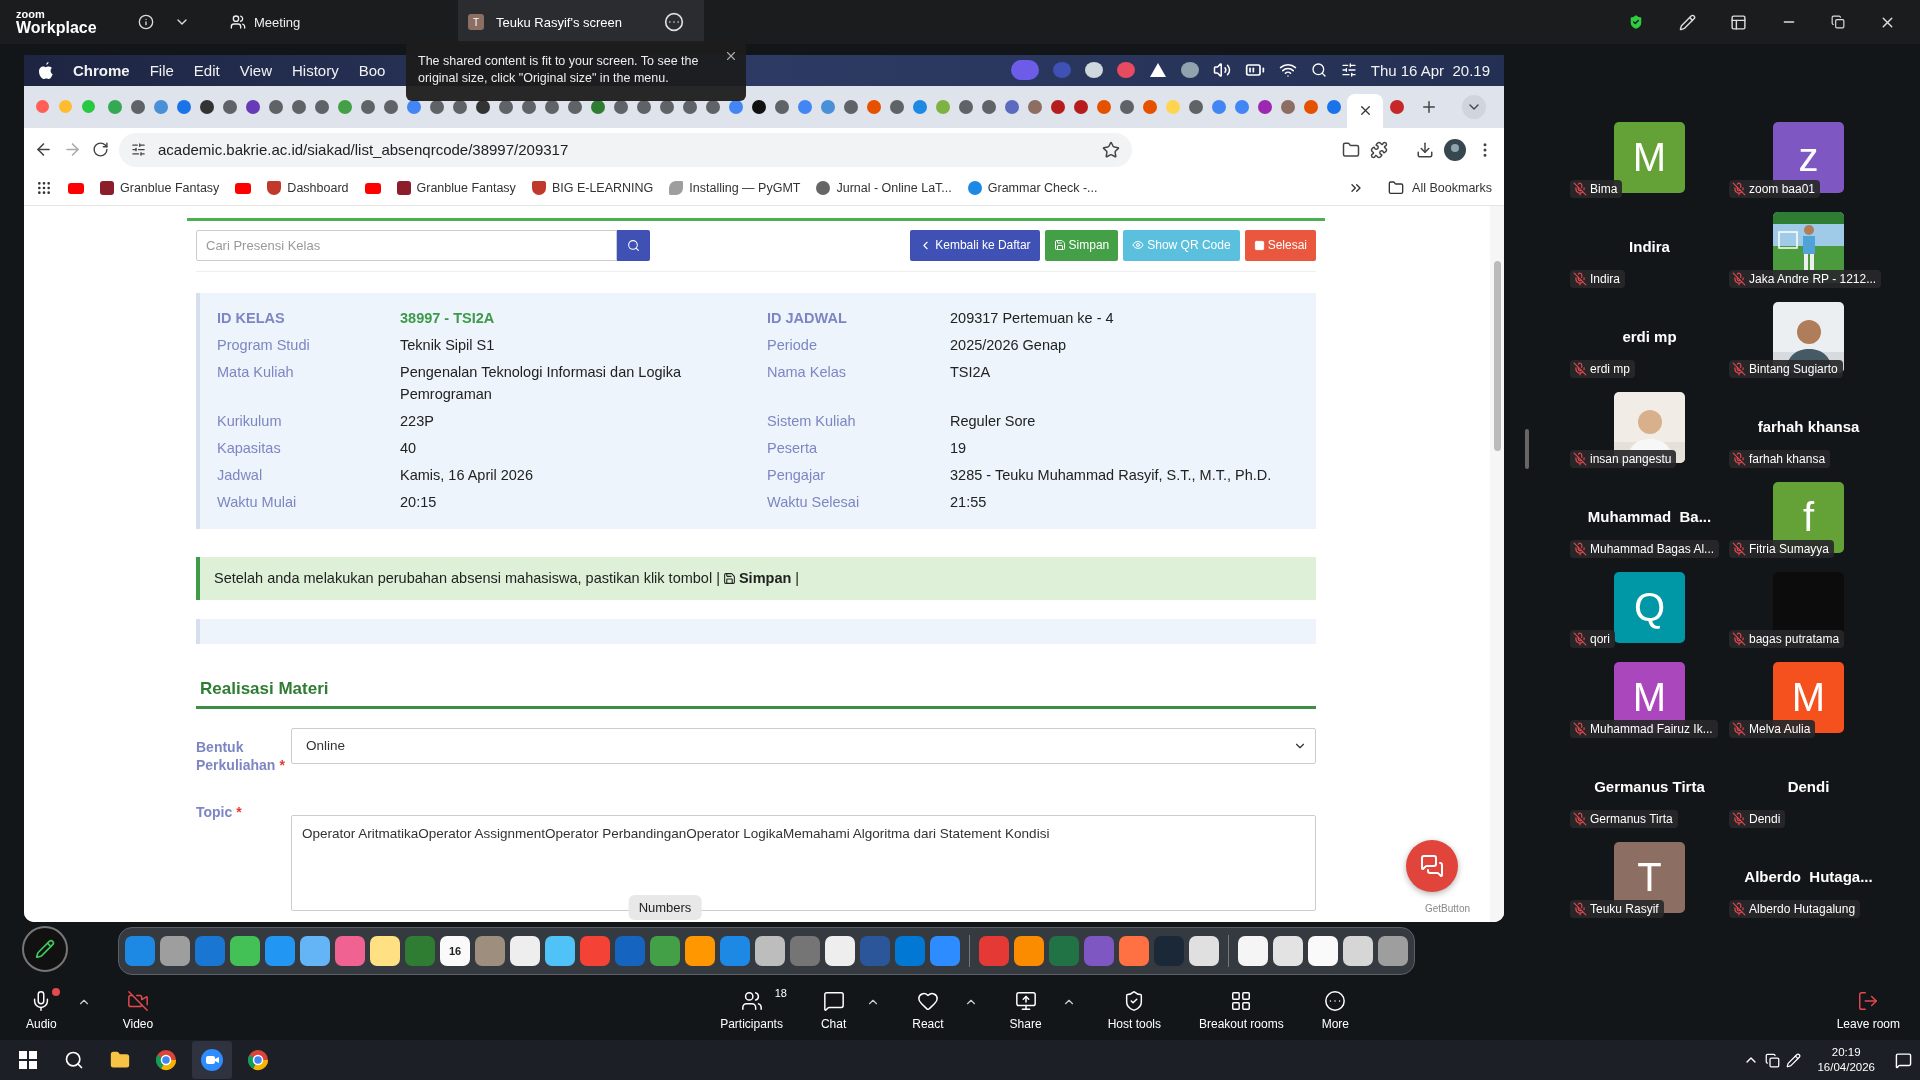 This screenshot has height=1080, width=1920. What do you see at coordinates (592, 188) in the screenshot?
I see `bookmark: BIG E-LEARNING` at bounding box center [592, 188].